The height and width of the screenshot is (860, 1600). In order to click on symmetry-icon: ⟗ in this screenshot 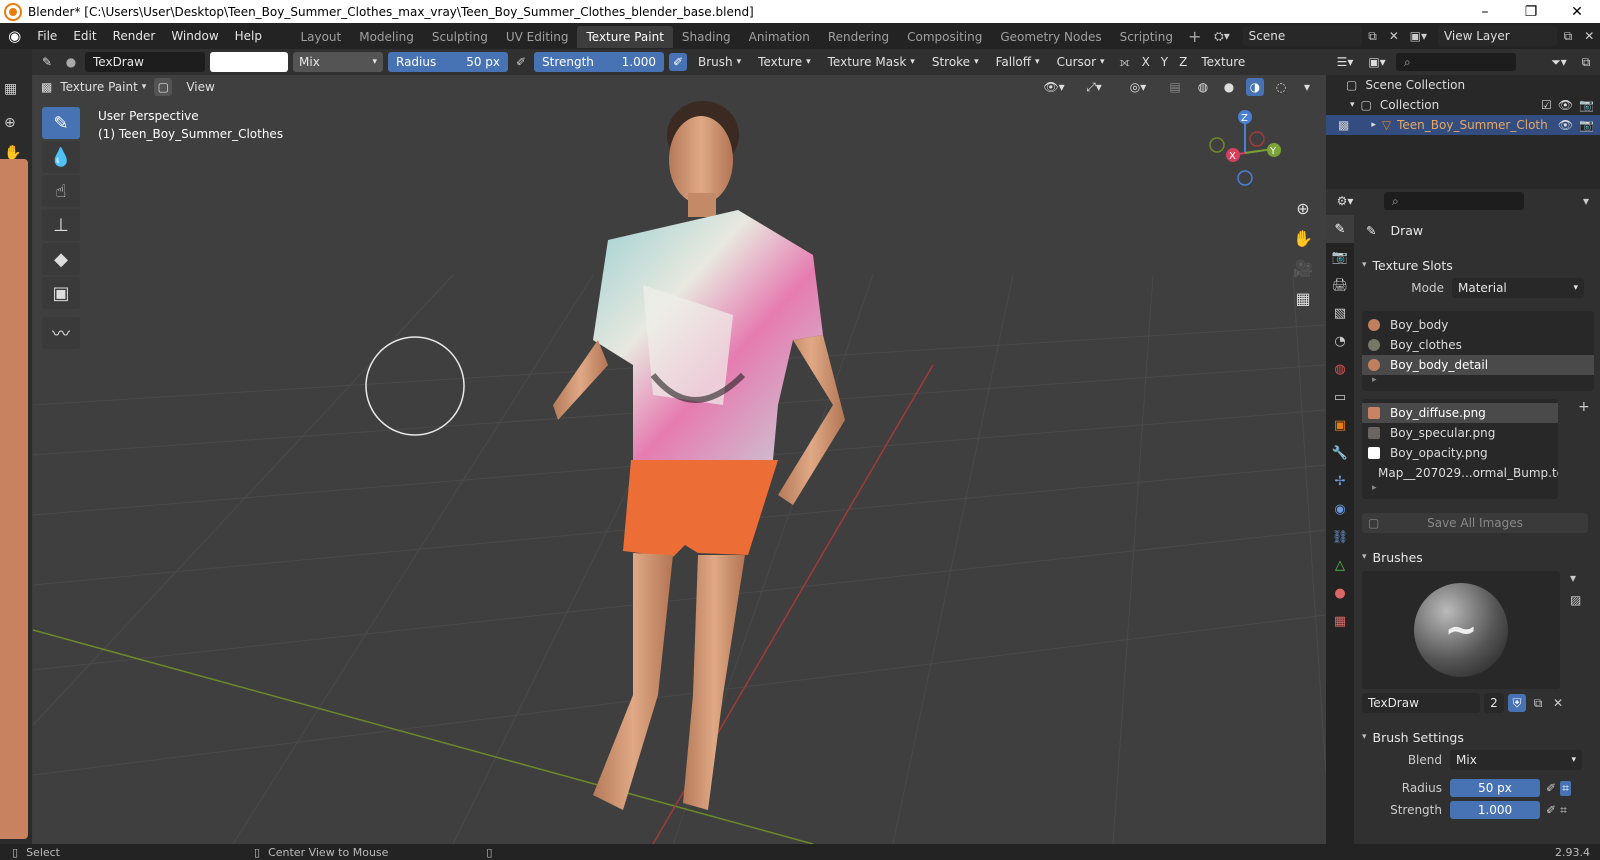, I will do `click(1125, 62)`.